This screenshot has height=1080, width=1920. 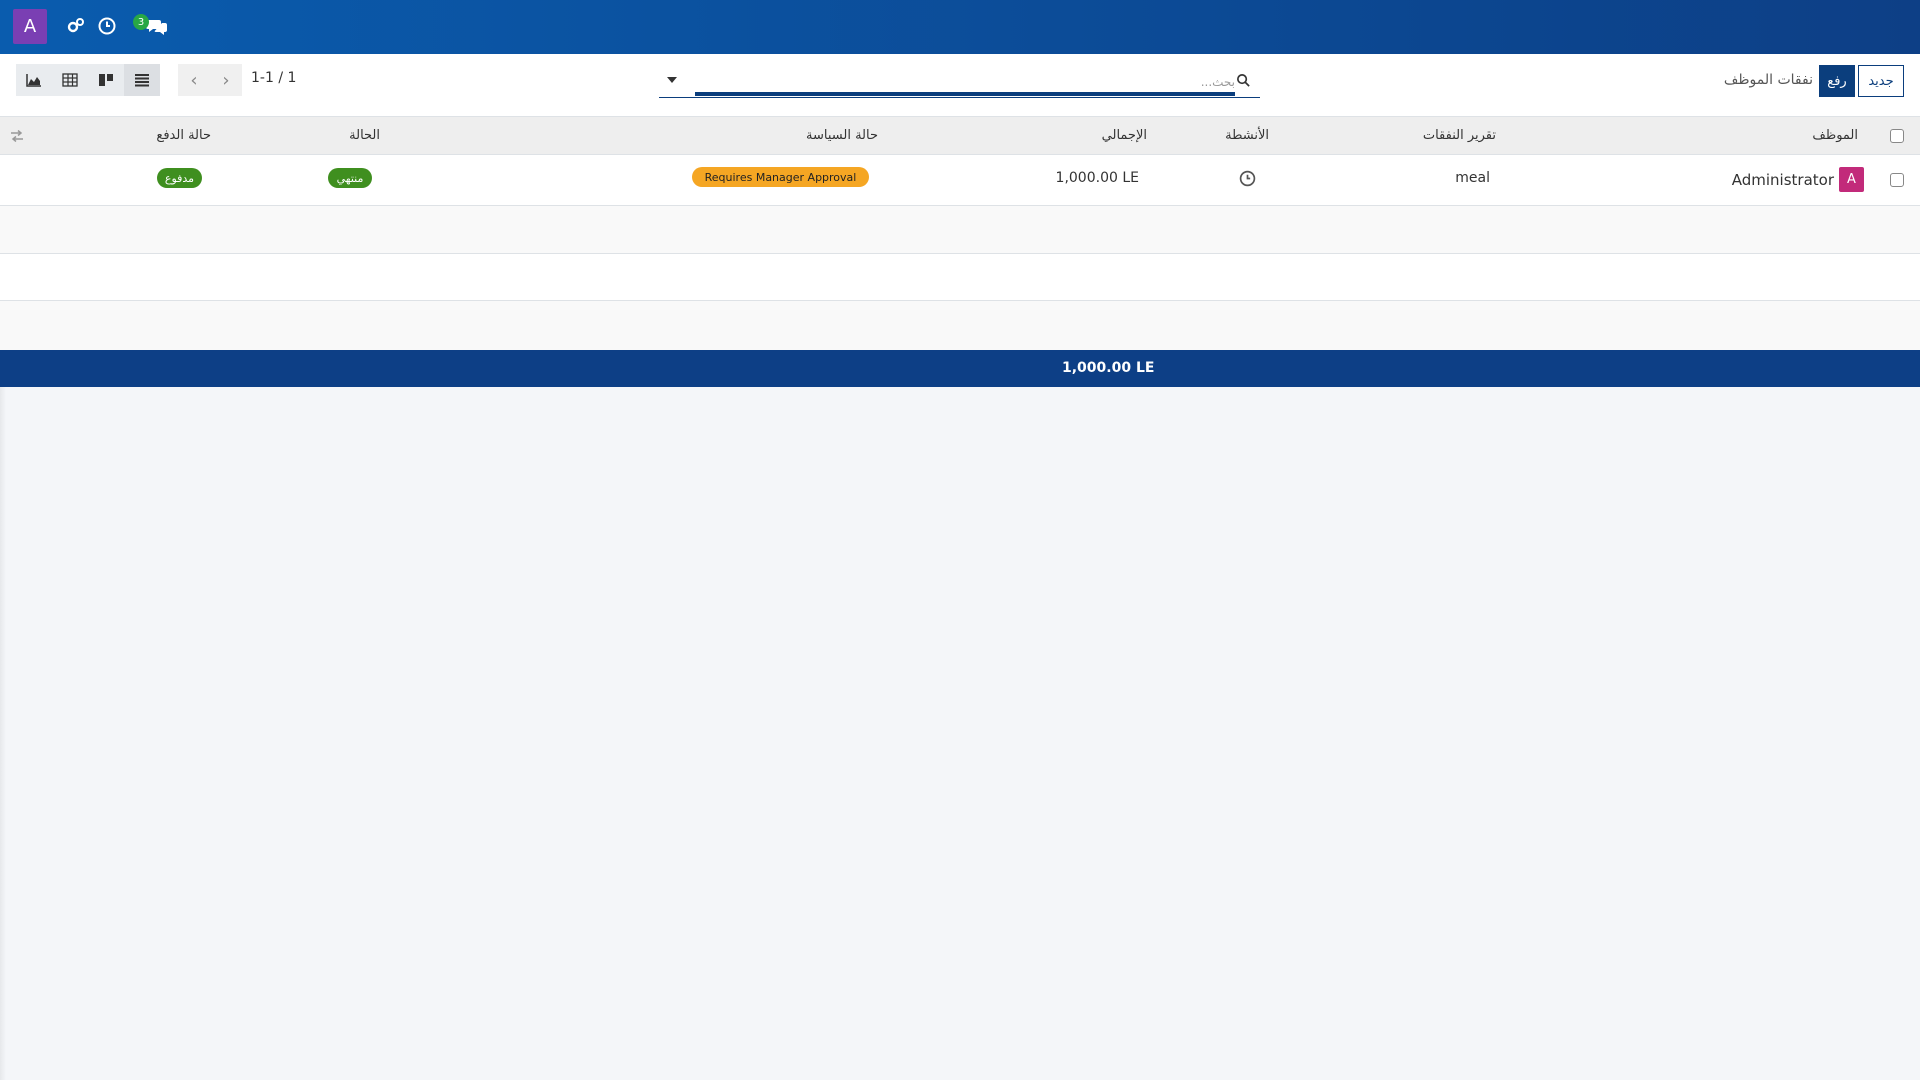 What do you see at coordinates (672, 80) in the screenshot?
I see `search-options-caret-icon` at bounding box center [672, 80].